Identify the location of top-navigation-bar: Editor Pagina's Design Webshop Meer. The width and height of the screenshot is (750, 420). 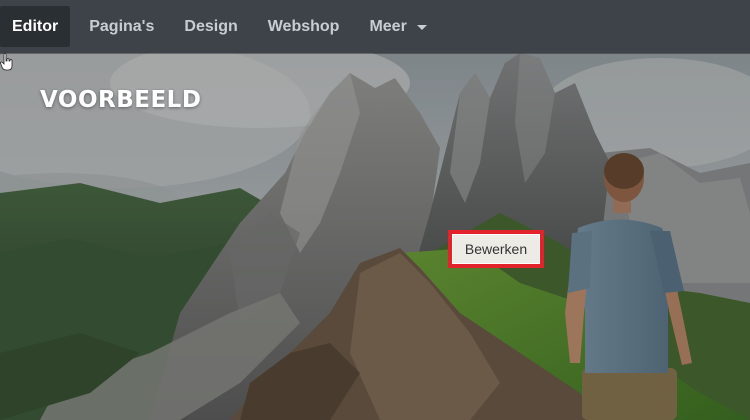
(375, 26).